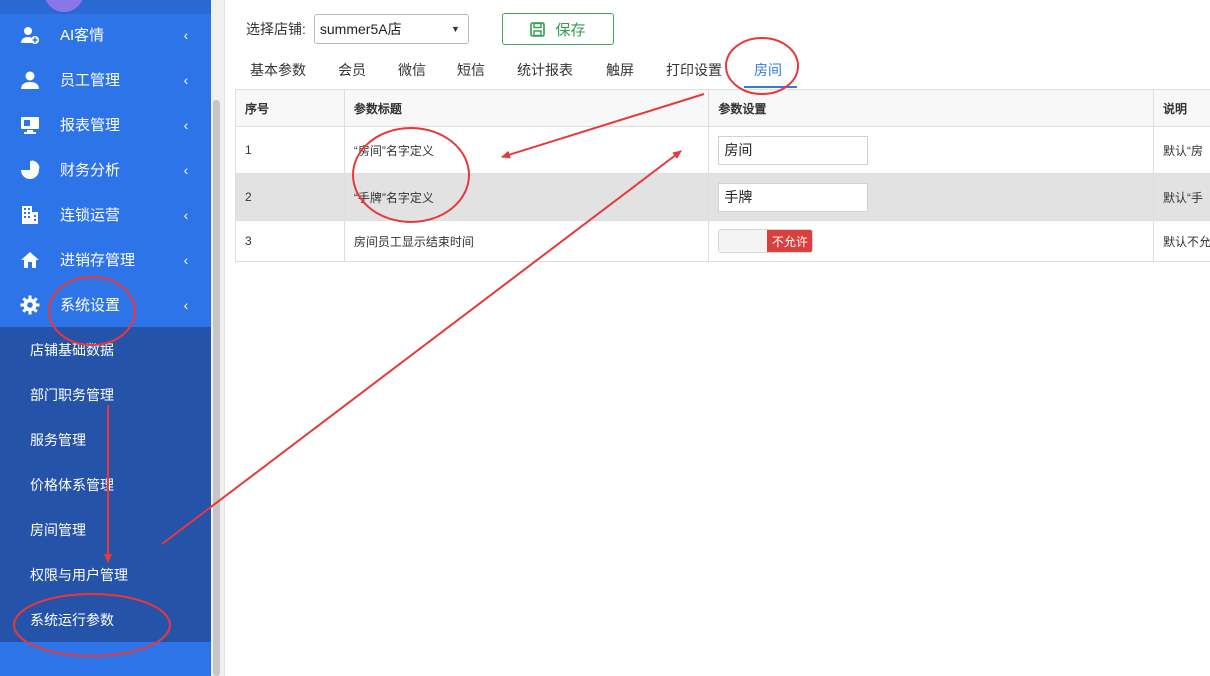 This screenshot has width=1210, height=676. What do you see at coordinates (1181, 108) in the screenshot?
I see `column-header: 说明` at bounding box center [1181, 108].